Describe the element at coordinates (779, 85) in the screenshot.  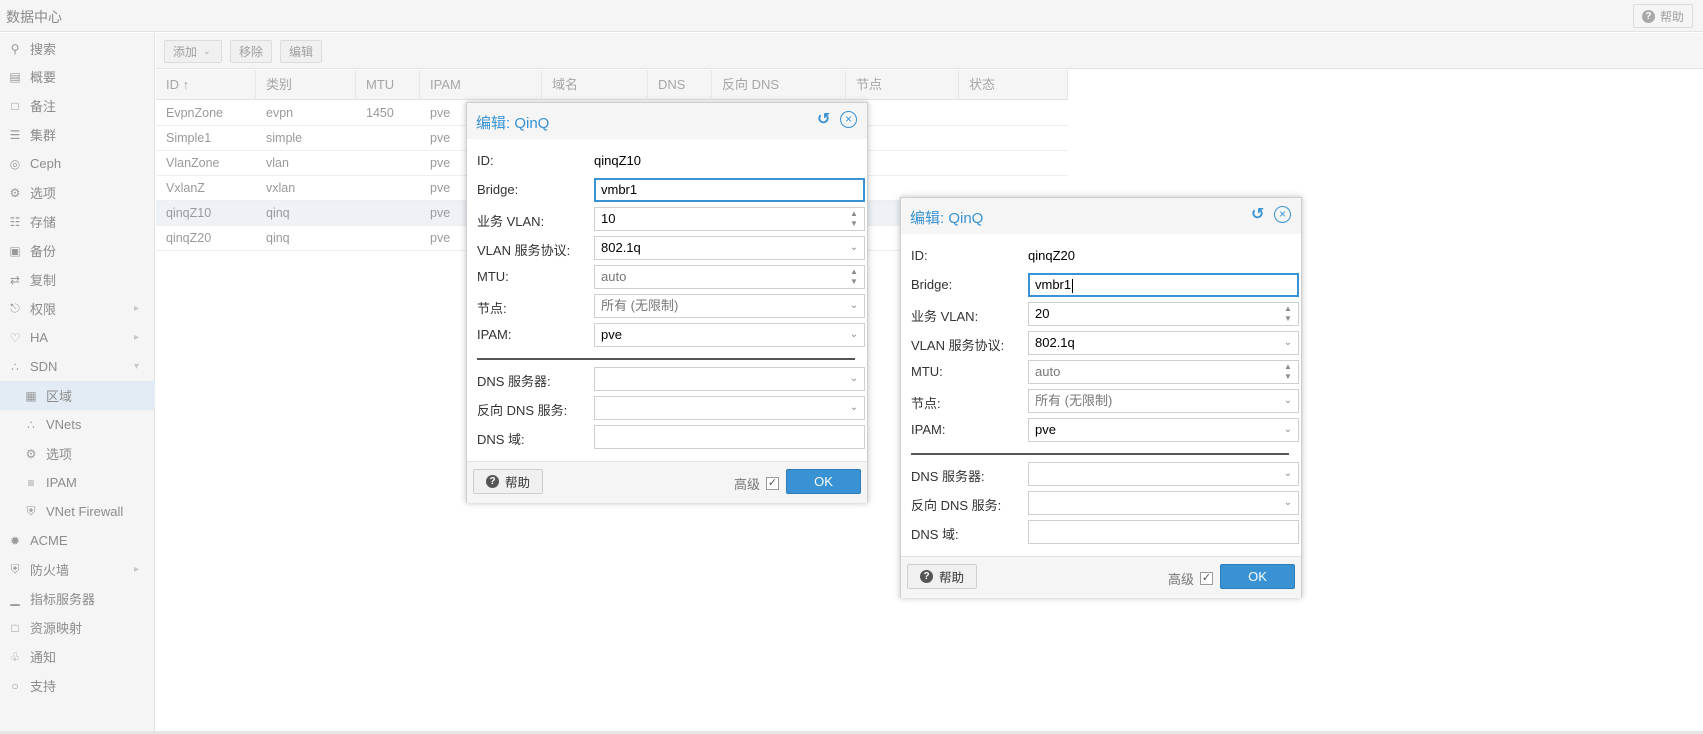
I see `column-reverse-dns: 反向 DNS` at that location.